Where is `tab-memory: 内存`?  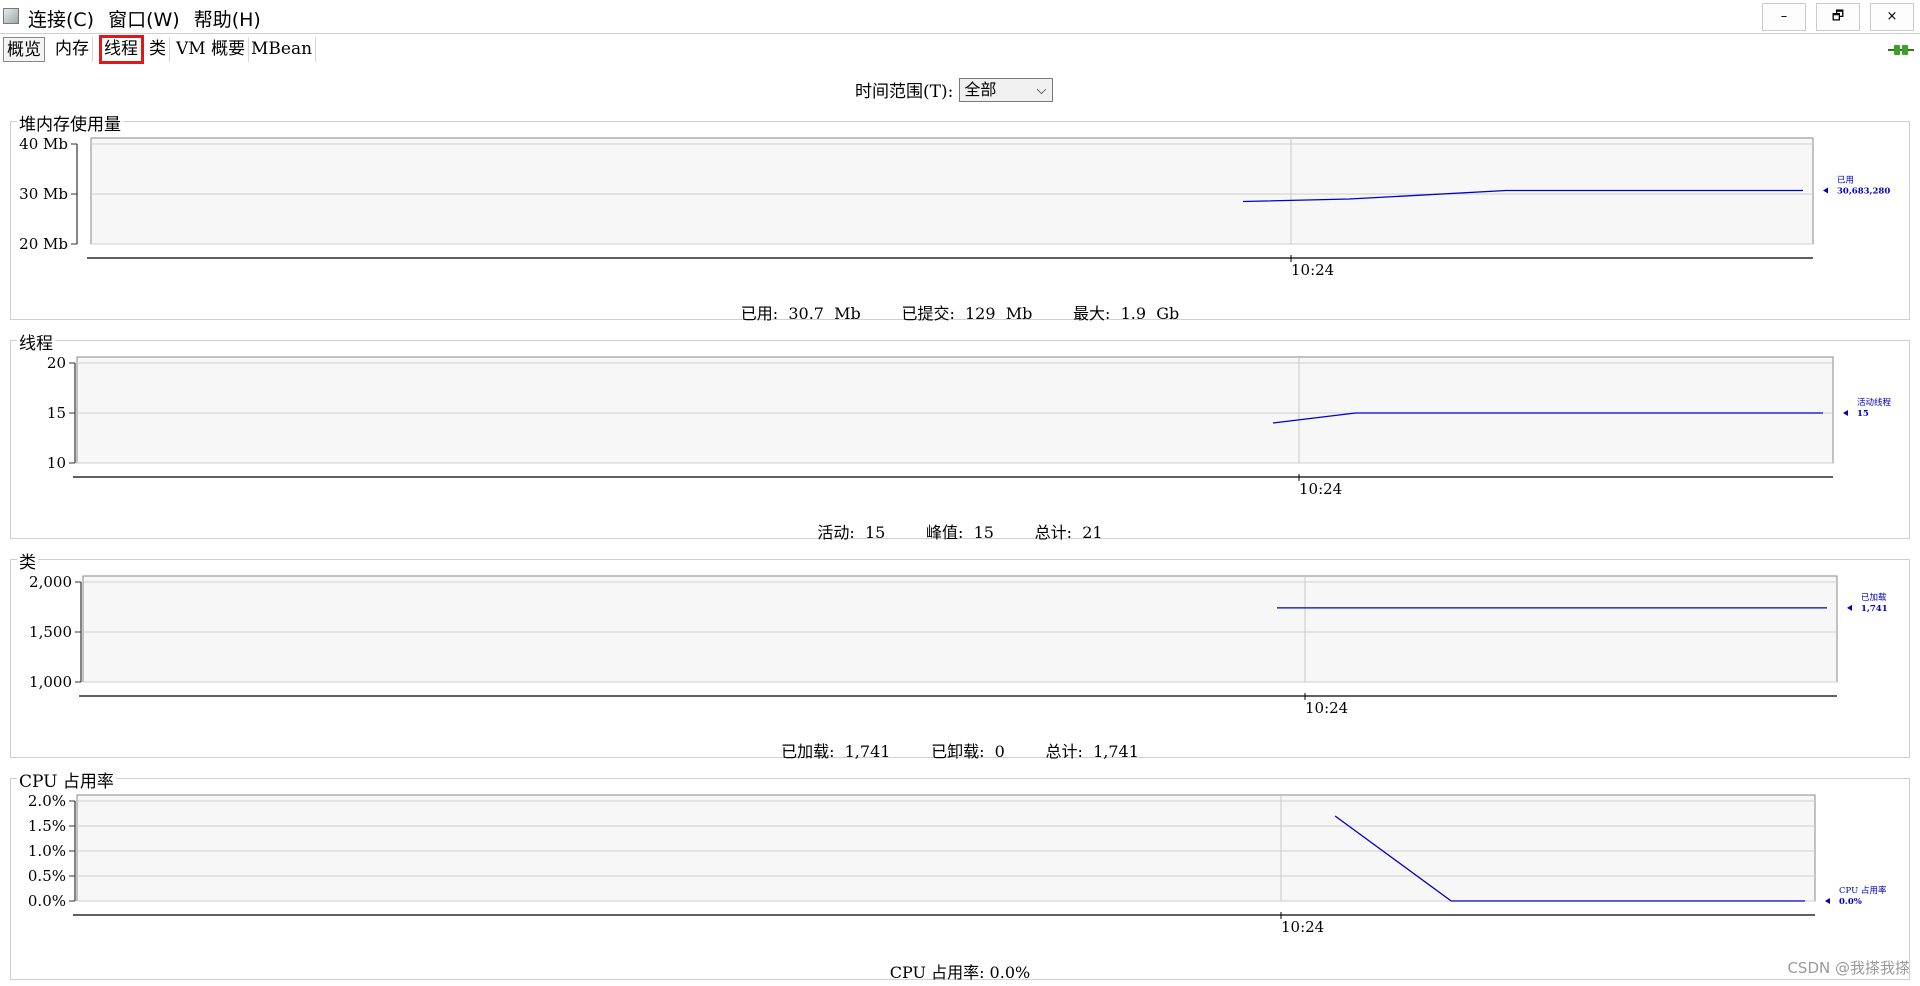 tab-memory: 内存 is located at coordinates (72, 49).